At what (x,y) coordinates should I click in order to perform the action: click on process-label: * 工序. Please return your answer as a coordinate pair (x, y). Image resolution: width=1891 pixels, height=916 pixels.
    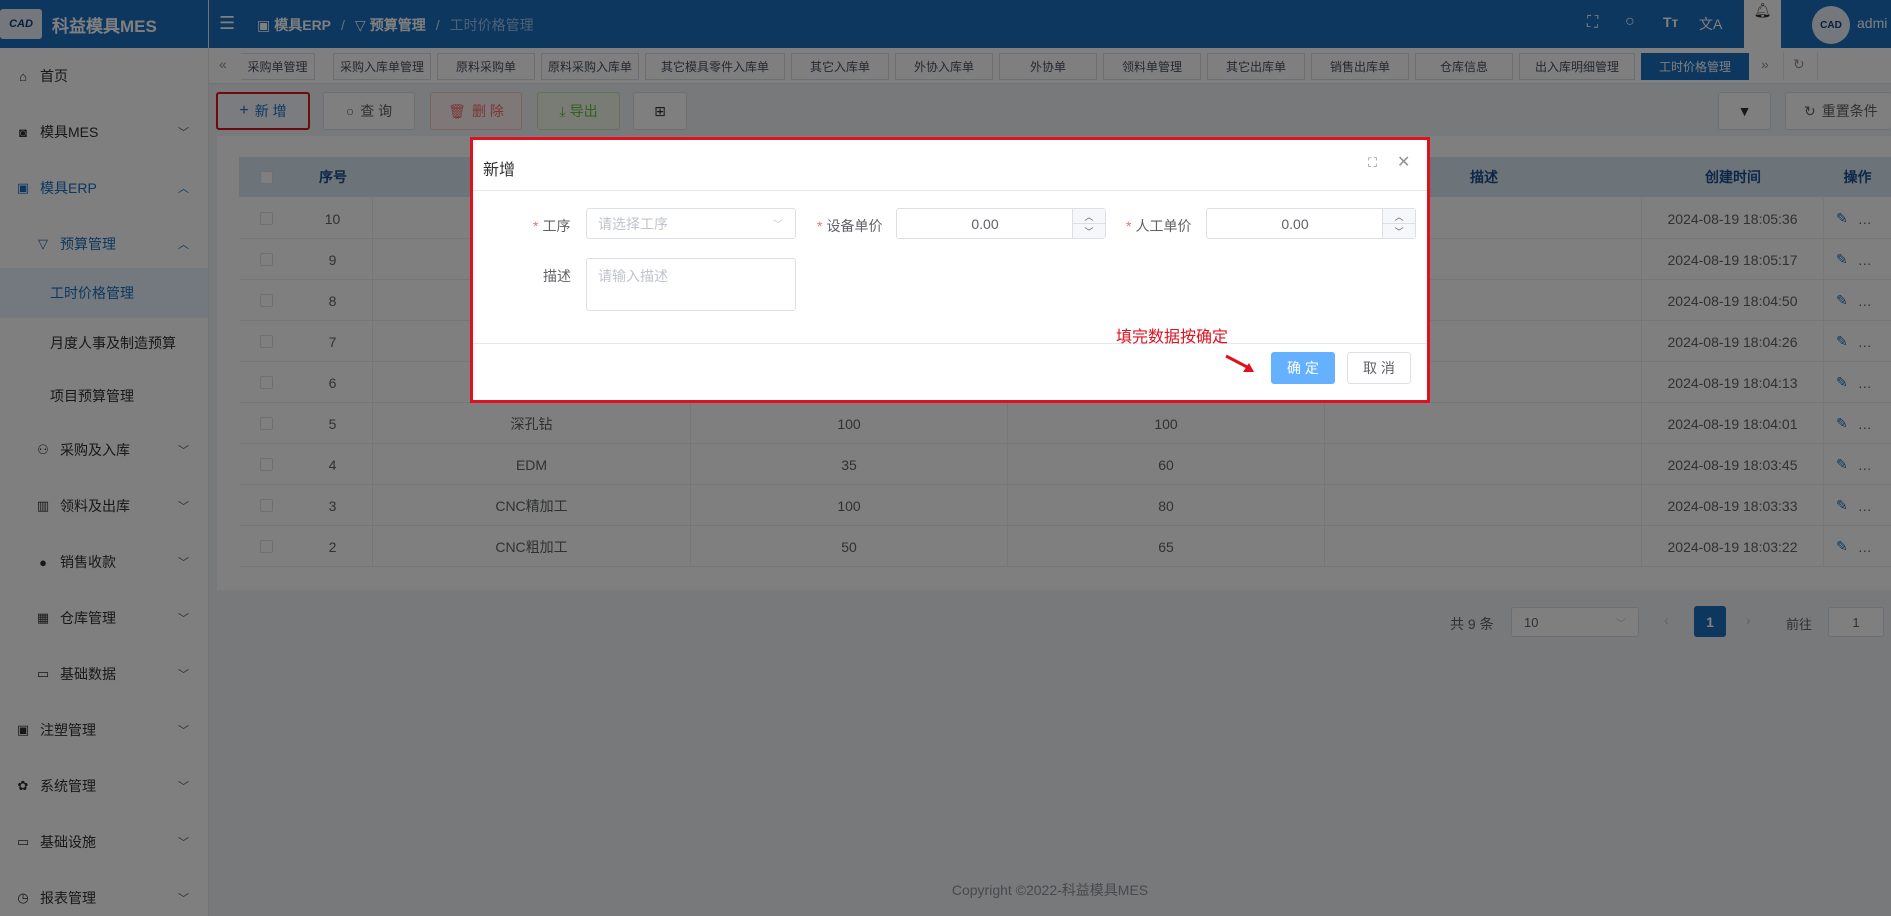
    Looking at the image, I should click on (552, 226).